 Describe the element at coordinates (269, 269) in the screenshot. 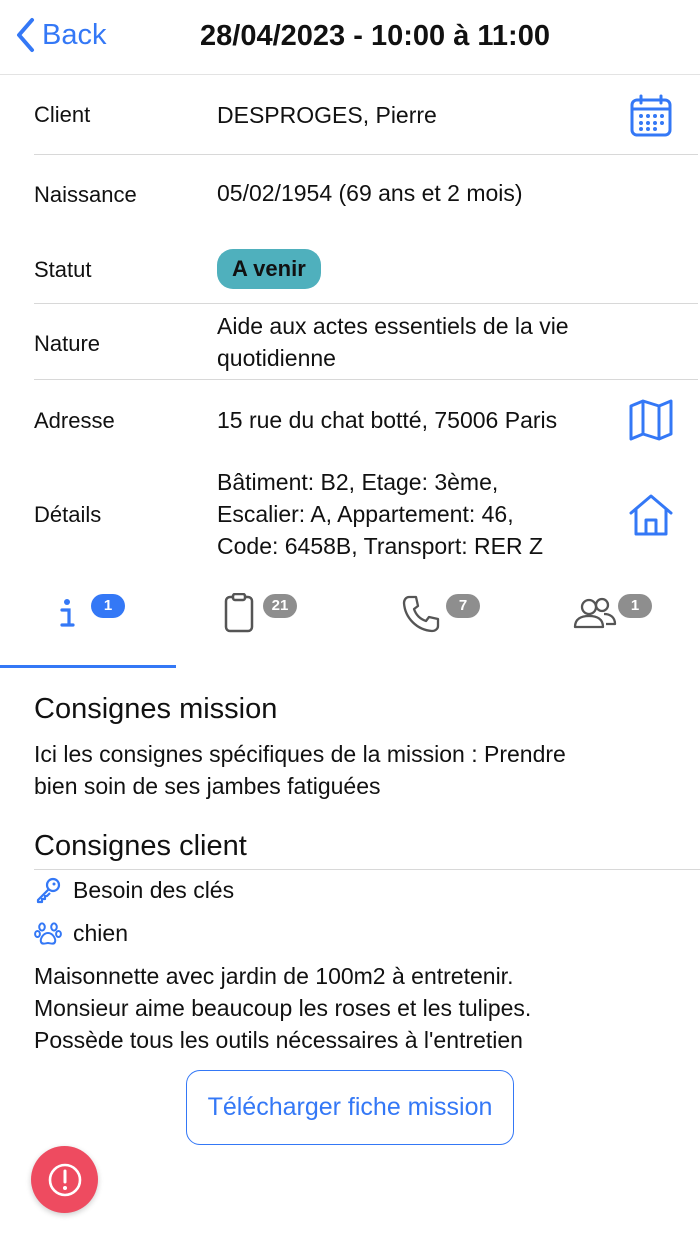

I see `status-badge: A venir` at that location.